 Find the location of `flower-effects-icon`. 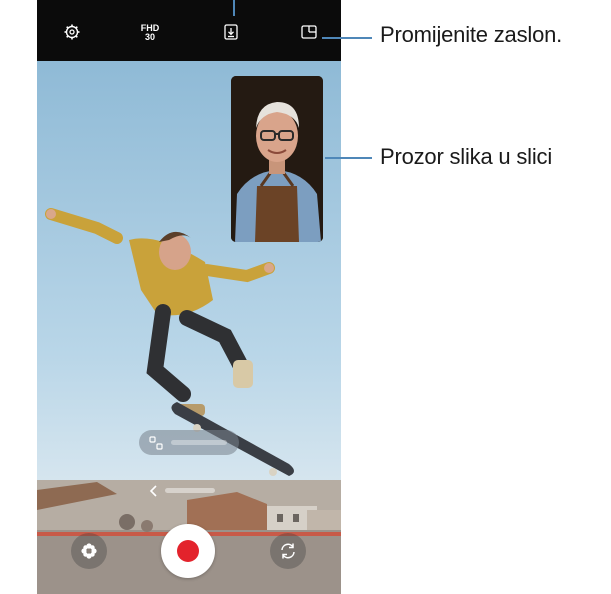

flower-effects-icon is located at coordinates (89, 551).